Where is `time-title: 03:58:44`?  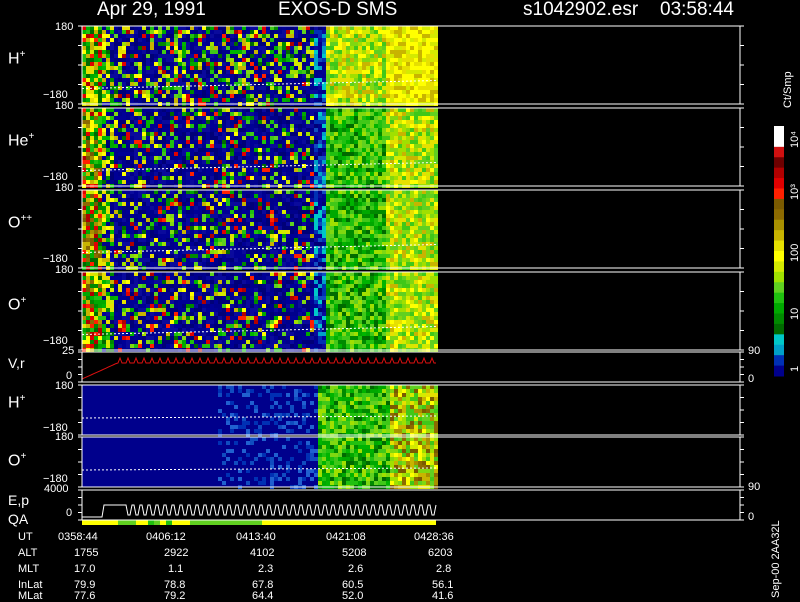
time-title: 03:58:44 is located at coordinates (697, 9).